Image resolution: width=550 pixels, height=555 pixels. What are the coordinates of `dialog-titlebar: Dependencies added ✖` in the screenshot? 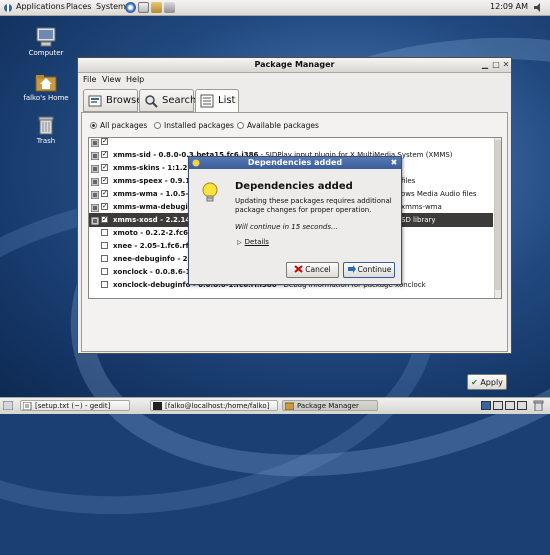 It's located at (295, 163).